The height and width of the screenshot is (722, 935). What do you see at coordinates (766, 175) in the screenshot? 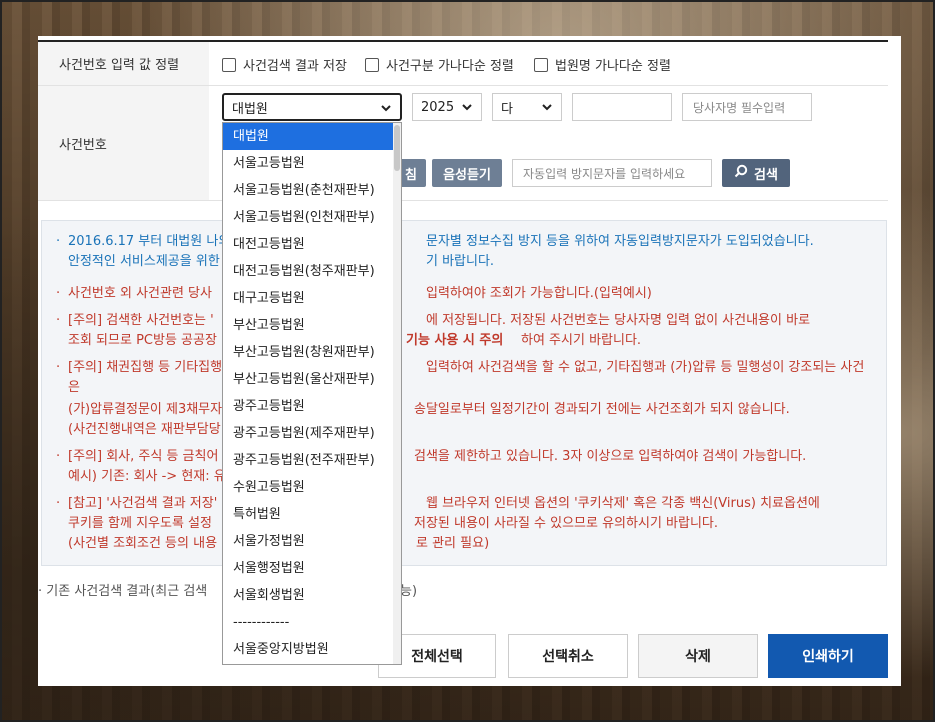
I see `search-button-label: 검색` at bounding box center [766, 175].